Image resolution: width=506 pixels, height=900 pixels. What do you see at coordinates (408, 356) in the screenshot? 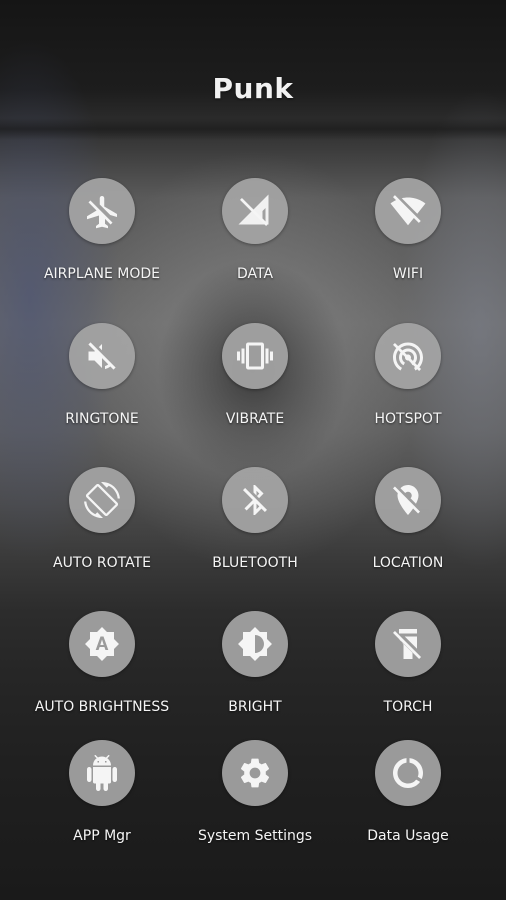
I see `hotspot-off-icon` at bounding box center [408, 356].